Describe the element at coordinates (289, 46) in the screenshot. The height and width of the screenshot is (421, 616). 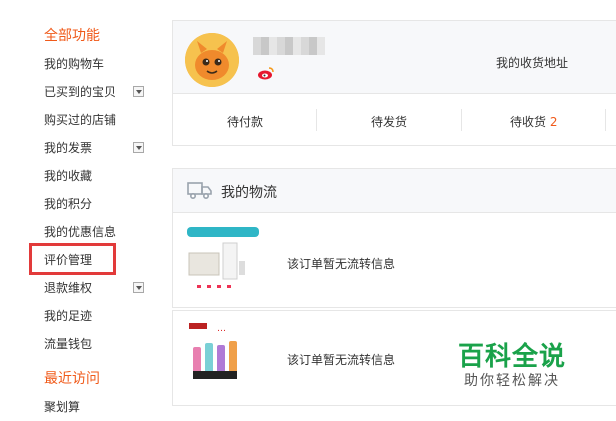
I see `username-blurred` at that location.